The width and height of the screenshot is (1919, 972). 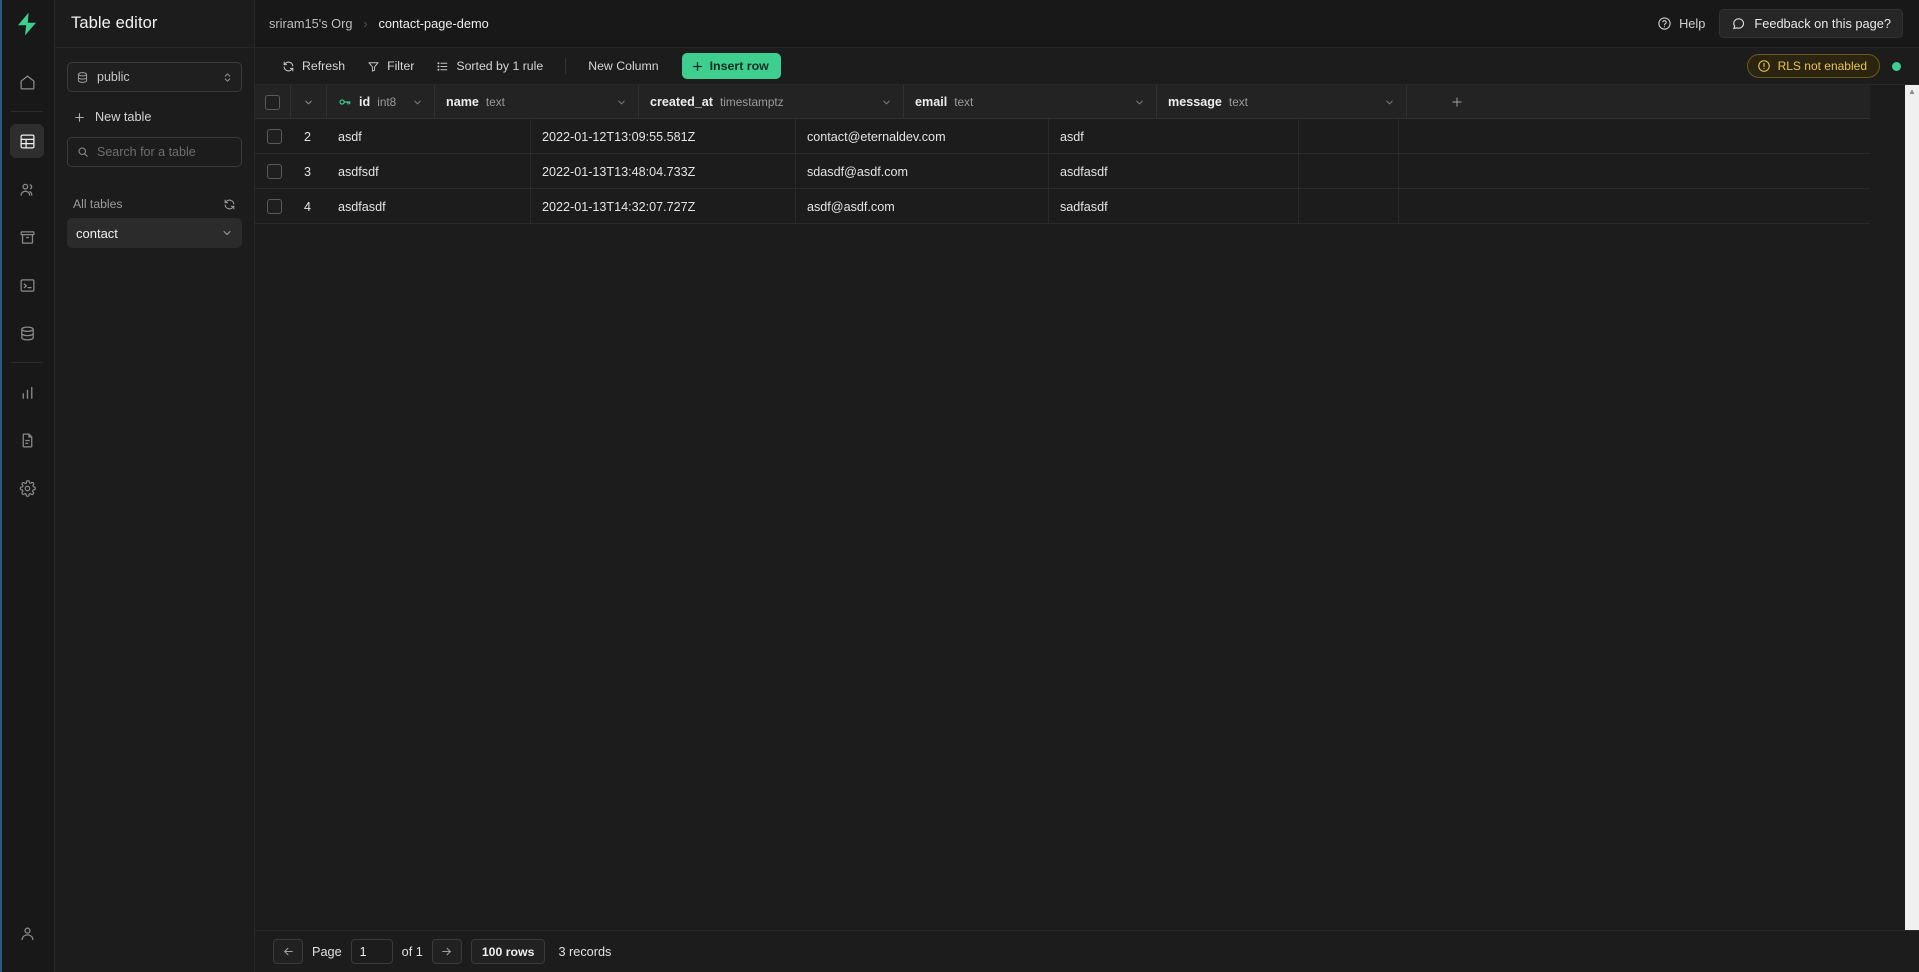 I want to click on row-select-cell: 2, so click(x=291, y=136).